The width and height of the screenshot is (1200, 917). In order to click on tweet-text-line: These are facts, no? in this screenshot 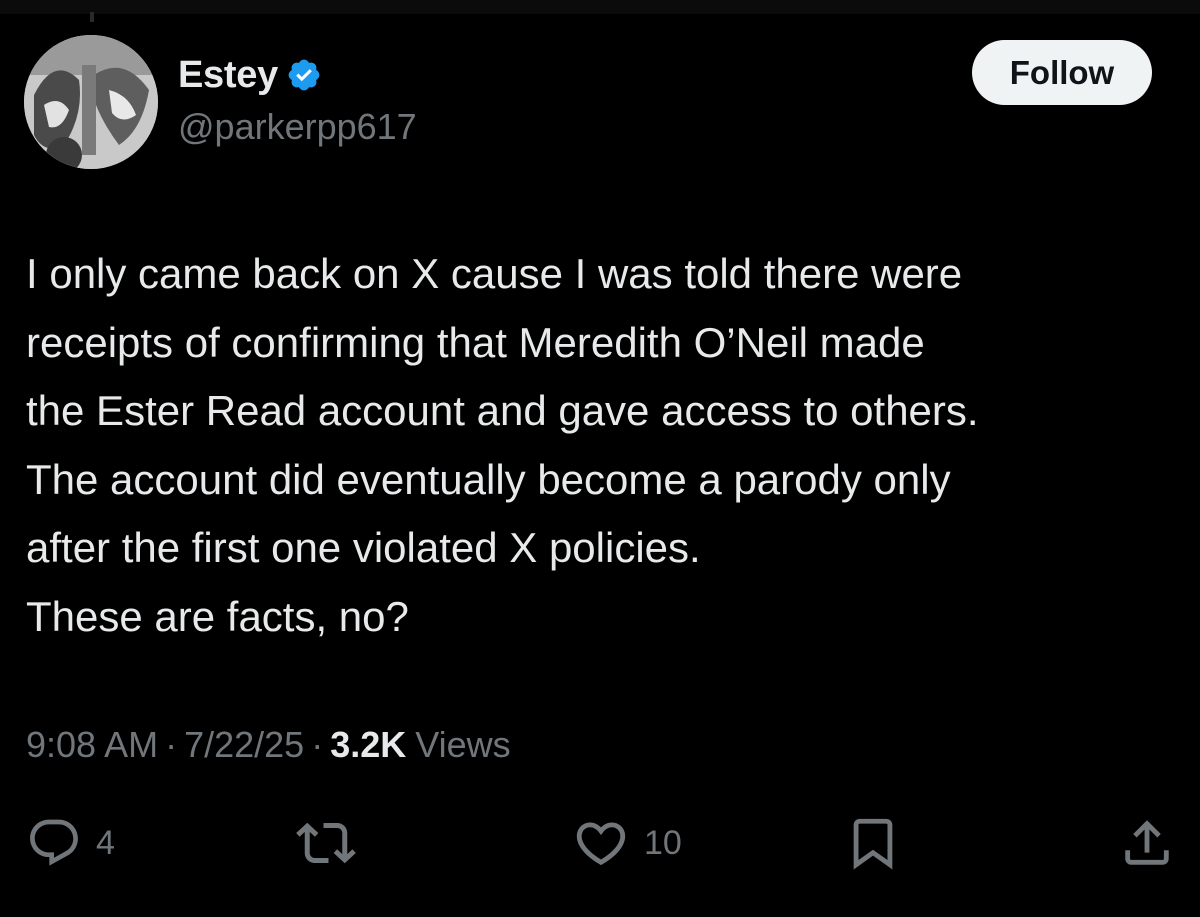, I will do `click(217, 616)`.